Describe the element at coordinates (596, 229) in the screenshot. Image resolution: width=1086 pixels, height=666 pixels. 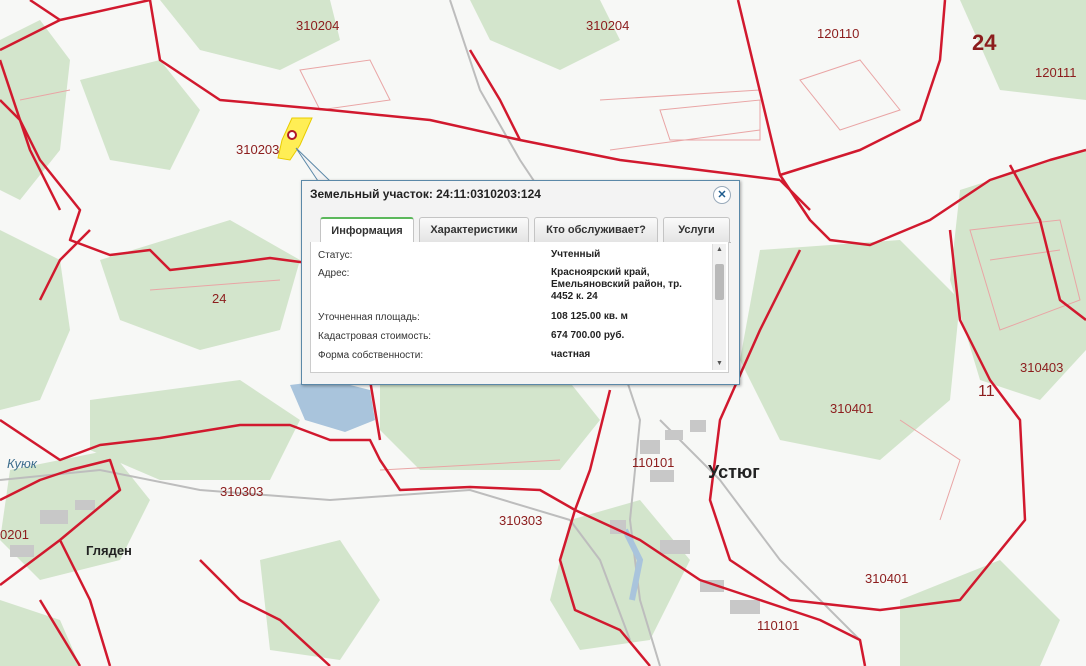
I see `tab-who-serves: Кто обслуживает?` at that location.